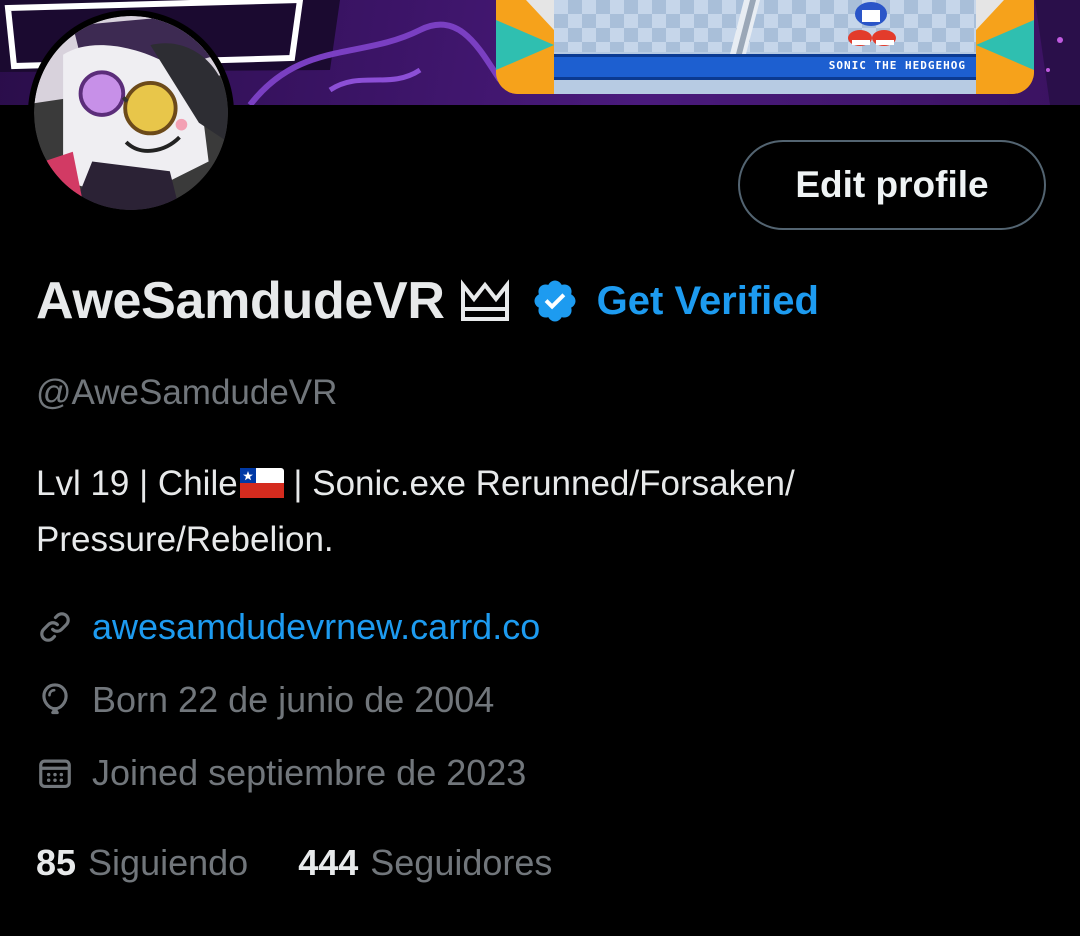  Describe the element at coordinates (484, 300) in the screenshot. I see `crown-icon` at that location.